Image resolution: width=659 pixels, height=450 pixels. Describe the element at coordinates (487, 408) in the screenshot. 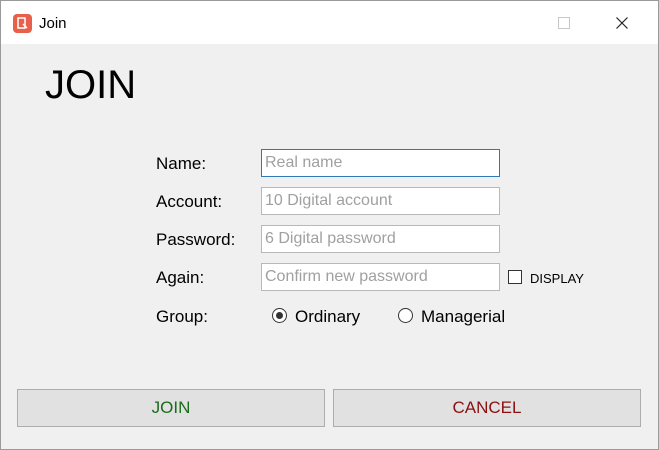

I see `cancel-button: CANCEL` at that location.